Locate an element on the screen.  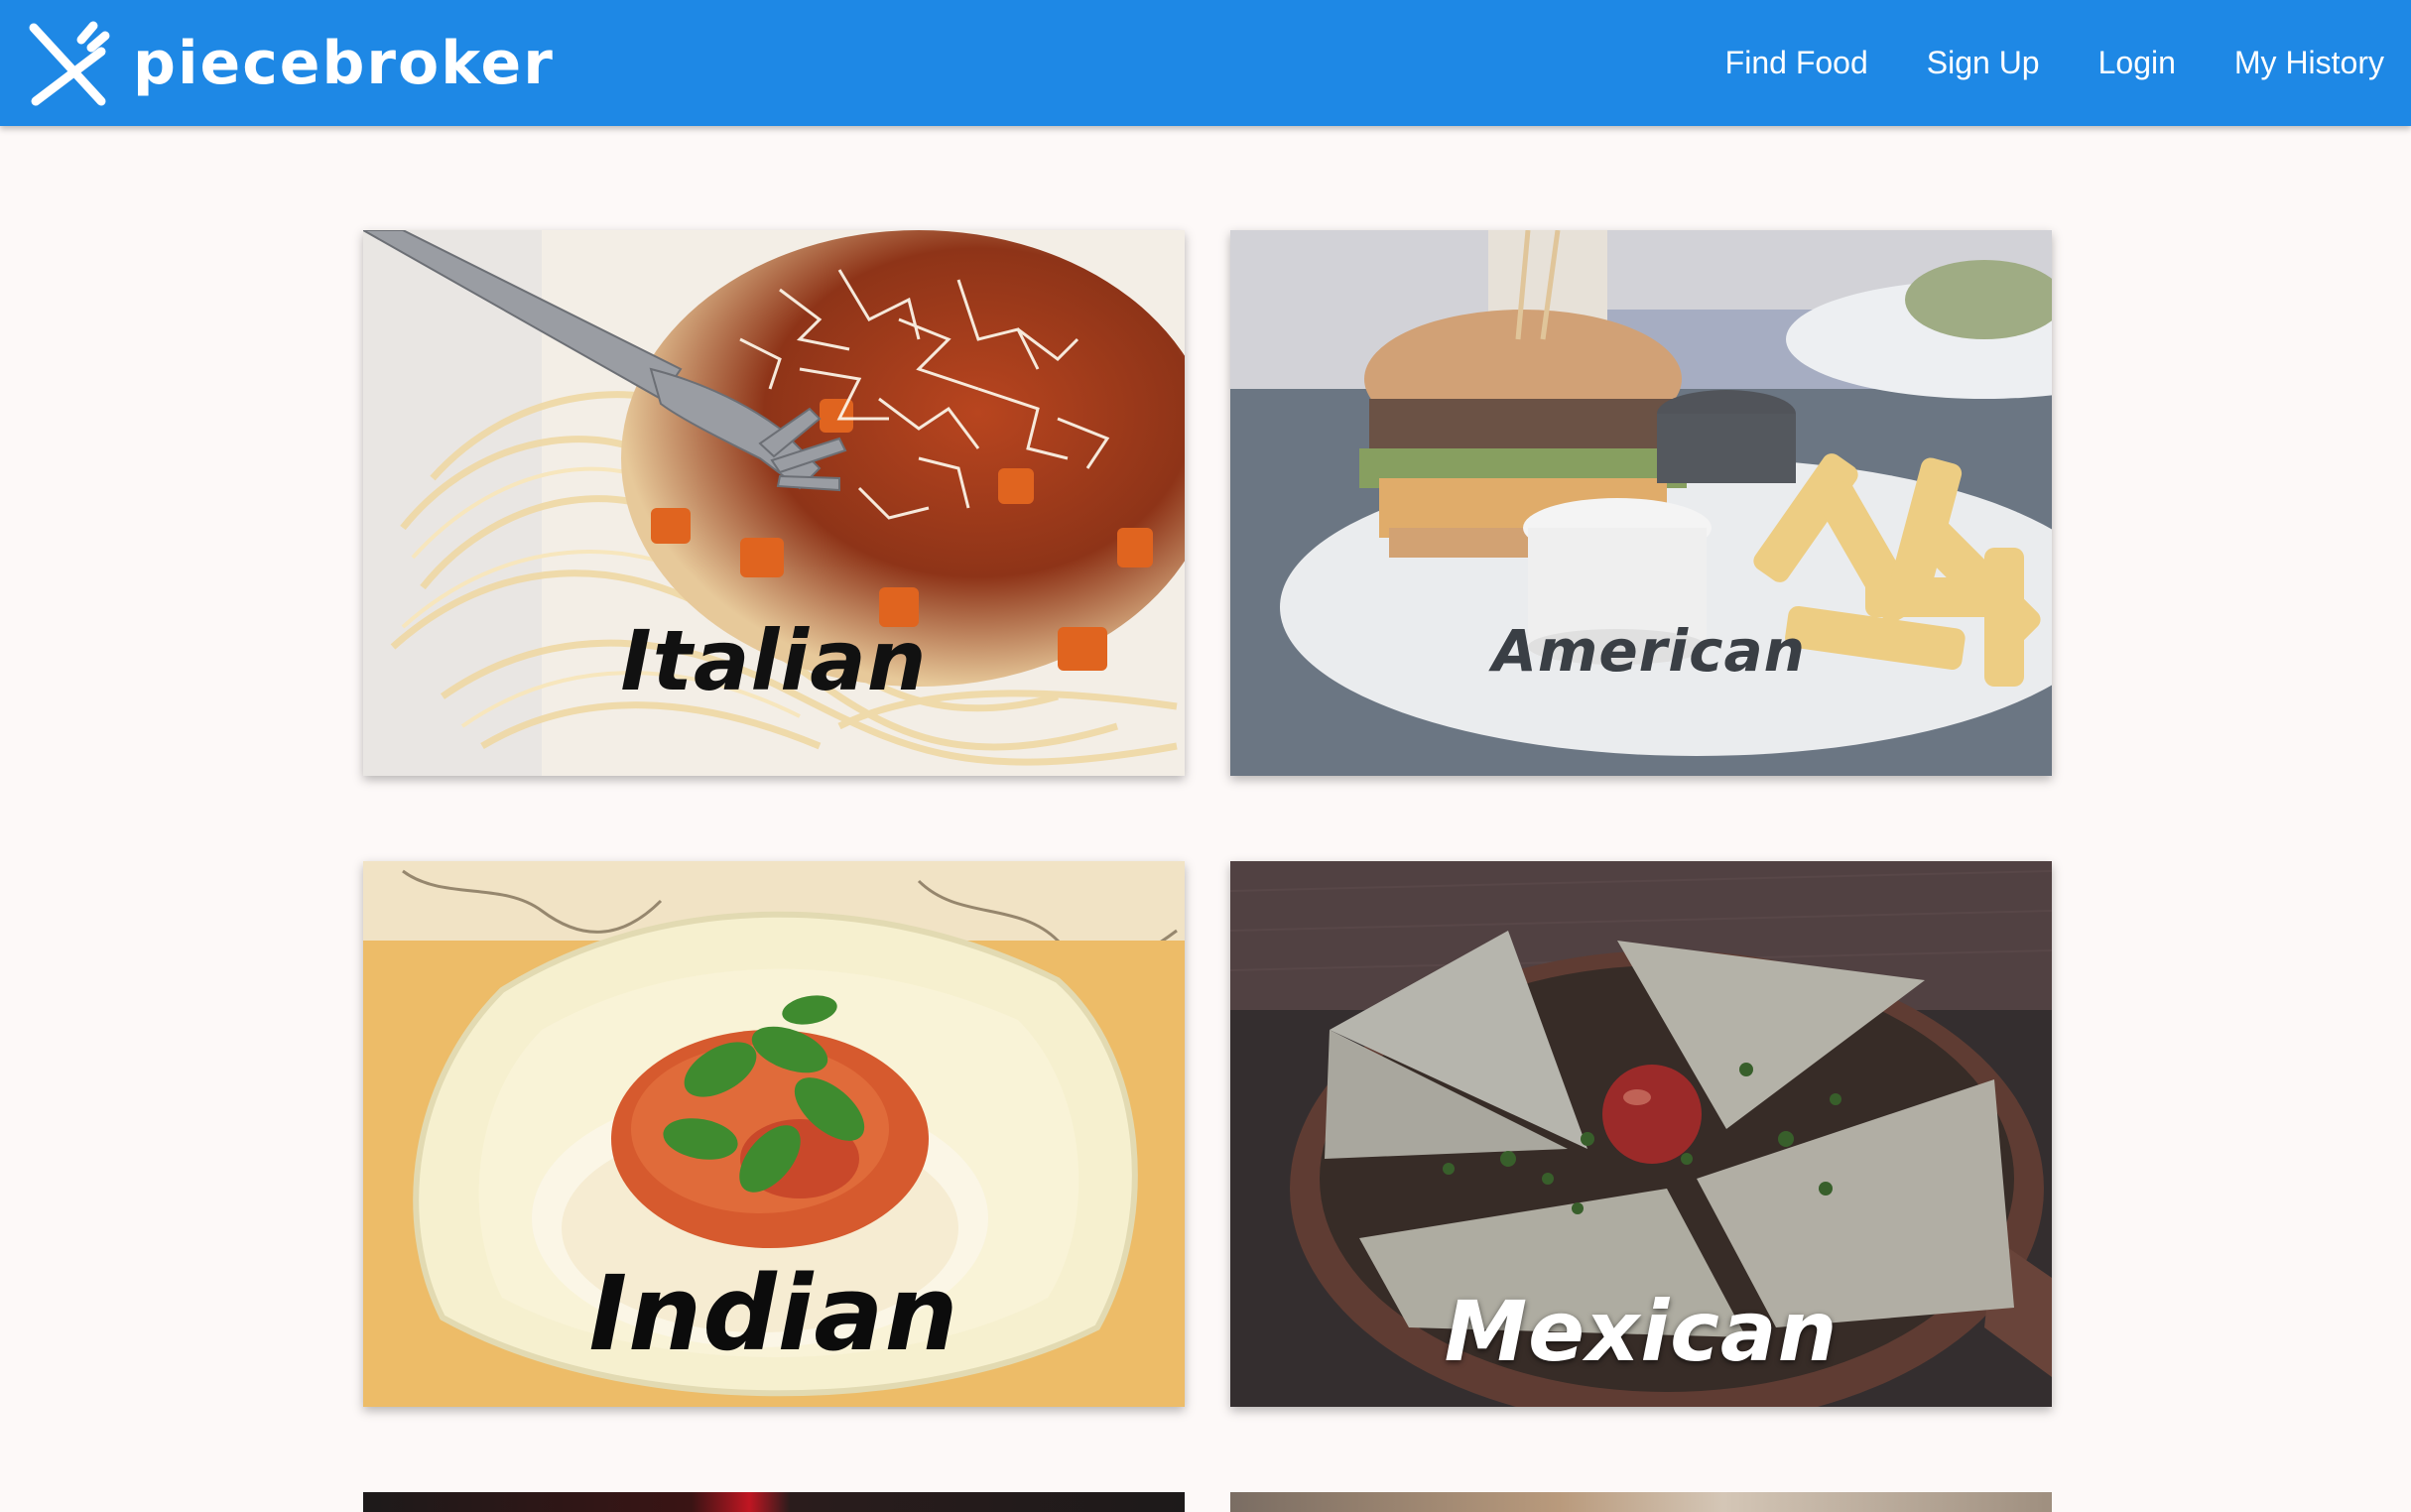
nav-my-history: My History is located at coordinates (2309, 63).